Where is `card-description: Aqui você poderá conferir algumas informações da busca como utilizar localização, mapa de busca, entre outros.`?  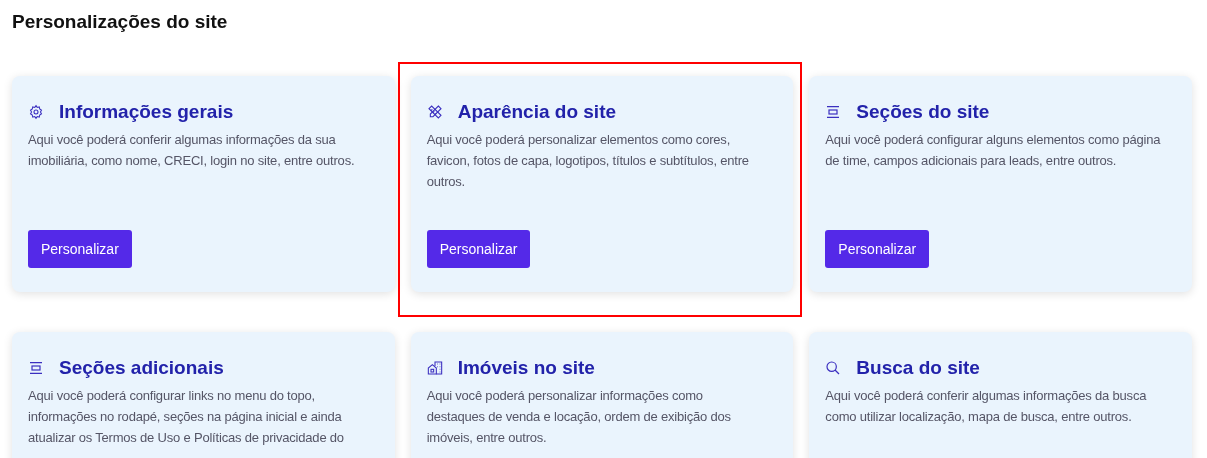 card-description: Aqui você poderá conferir algumas informações da busca como utilizar localização, mapa de busca, entre outros. is located at coordinates (986, 406).